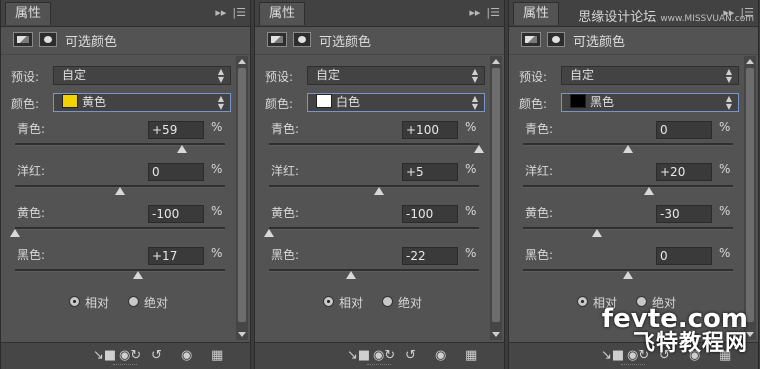  What do you see at coordinates (430, 130) in the screenshot?
I see `slider-value-input: +100` at bounding box center [430, 130].